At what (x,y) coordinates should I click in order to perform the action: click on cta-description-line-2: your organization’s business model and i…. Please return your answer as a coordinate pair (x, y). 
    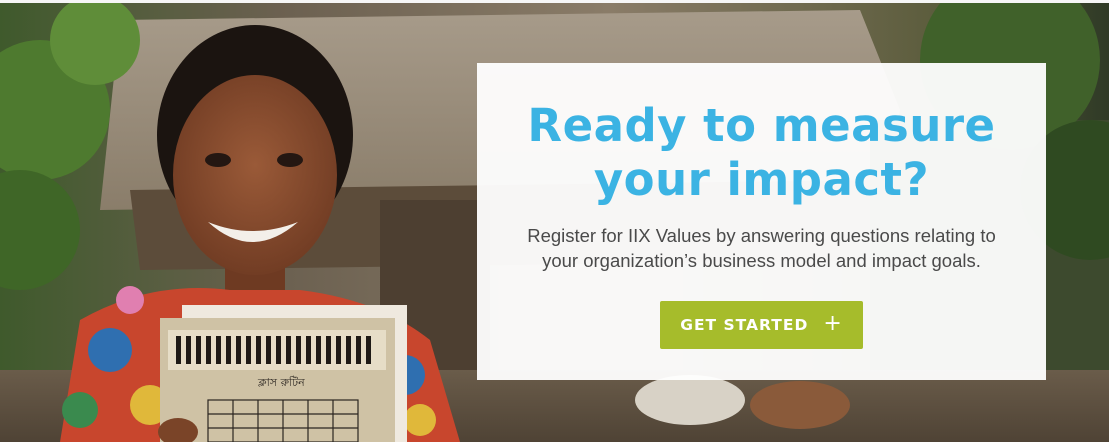
    Looking at the image, I should click on (761, 260).